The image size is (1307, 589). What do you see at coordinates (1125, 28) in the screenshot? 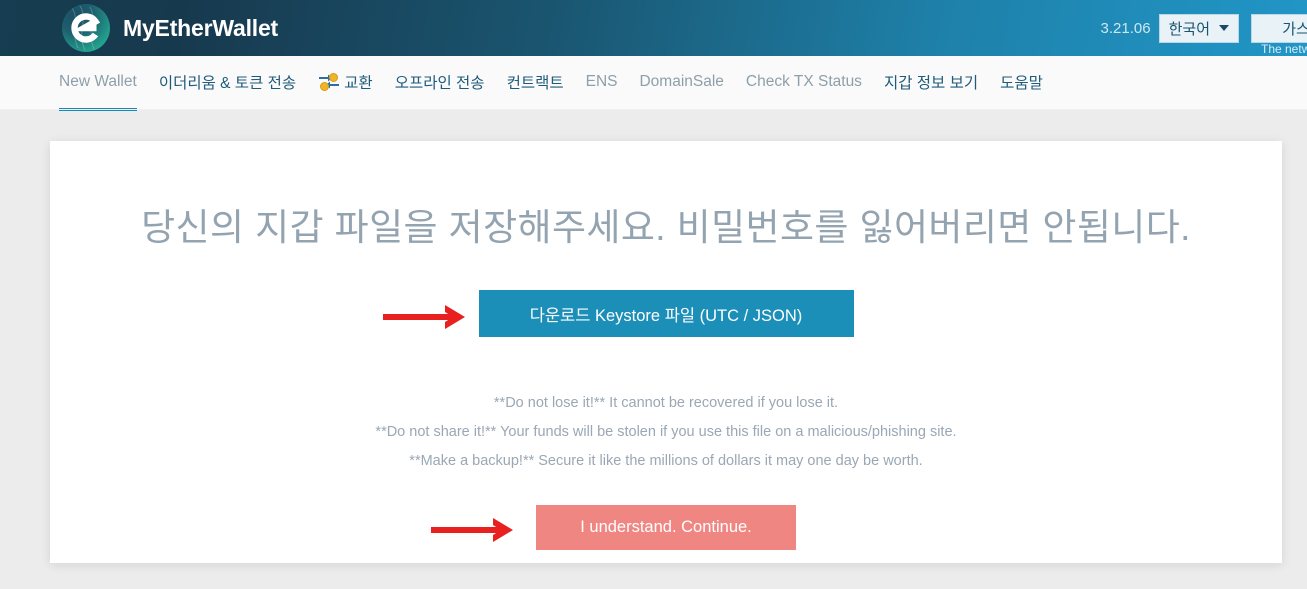
I see `version-label: 3.21.06` at bounding box center [1125, 28].